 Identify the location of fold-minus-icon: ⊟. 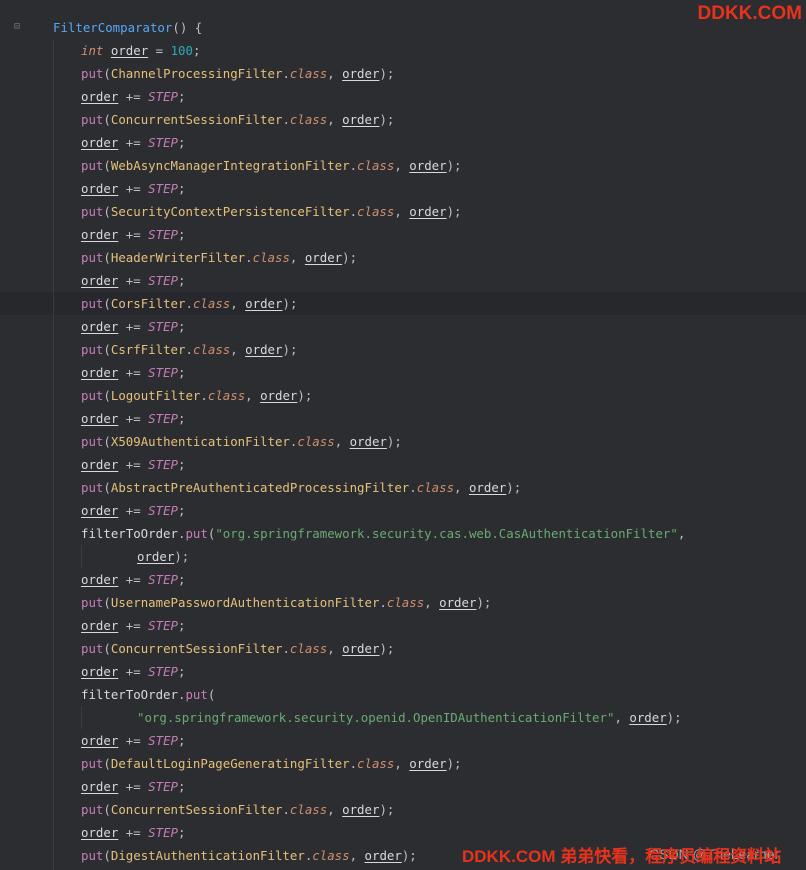
(18, 26).